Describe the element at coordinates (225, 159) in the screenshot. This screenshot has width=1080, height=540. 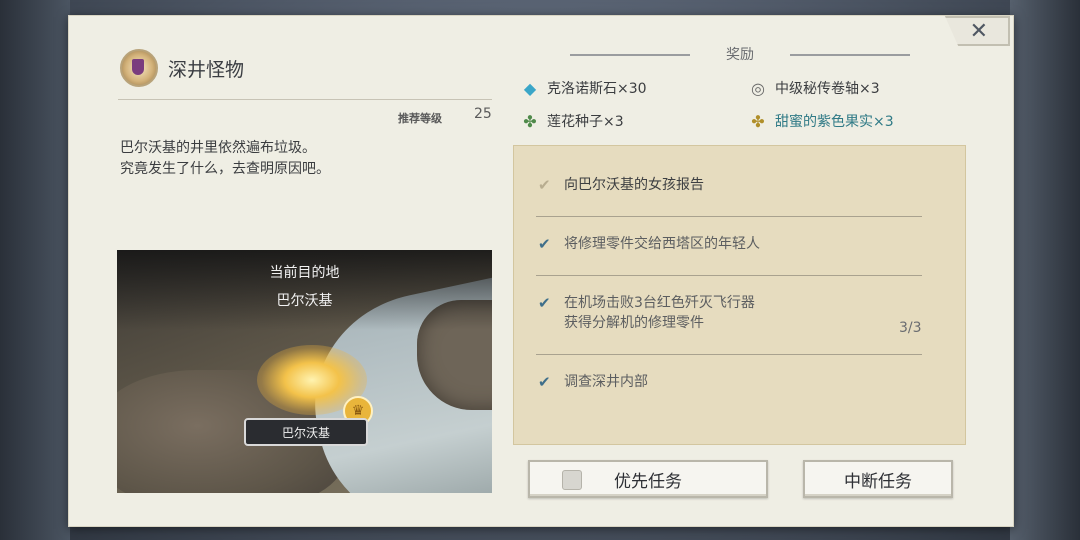
I see `quest-description: 巴尔沃基的井里依然遍布垃圾。 究竟发生了什么，去查明原因吧。` at that location.